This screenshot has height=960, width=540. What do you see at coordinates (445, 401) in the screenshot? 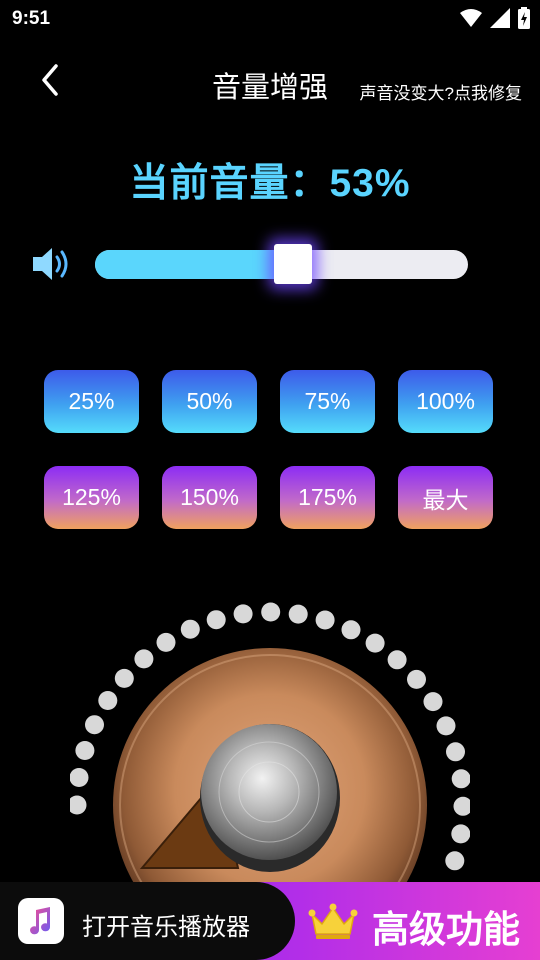
I see `preset-100-button: 100%` at bounding box center [445, 401].